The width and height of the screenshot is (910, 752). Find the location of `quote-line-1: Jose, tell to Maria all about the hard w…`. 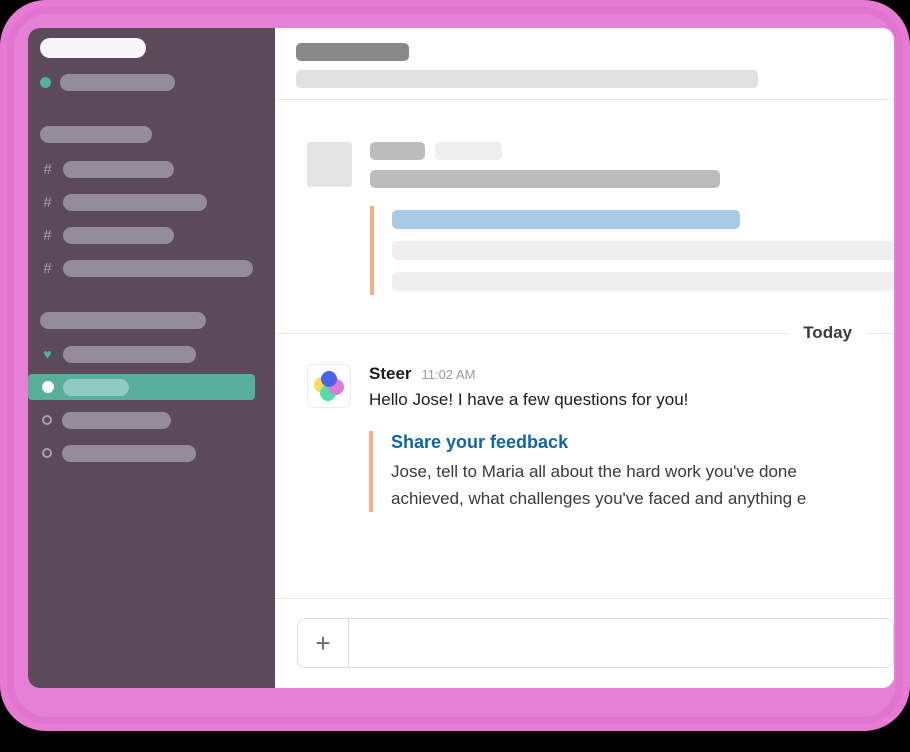

quote-line-1: Jose, tell to Maria all about the hard w… is located at coordinates (594, 472).